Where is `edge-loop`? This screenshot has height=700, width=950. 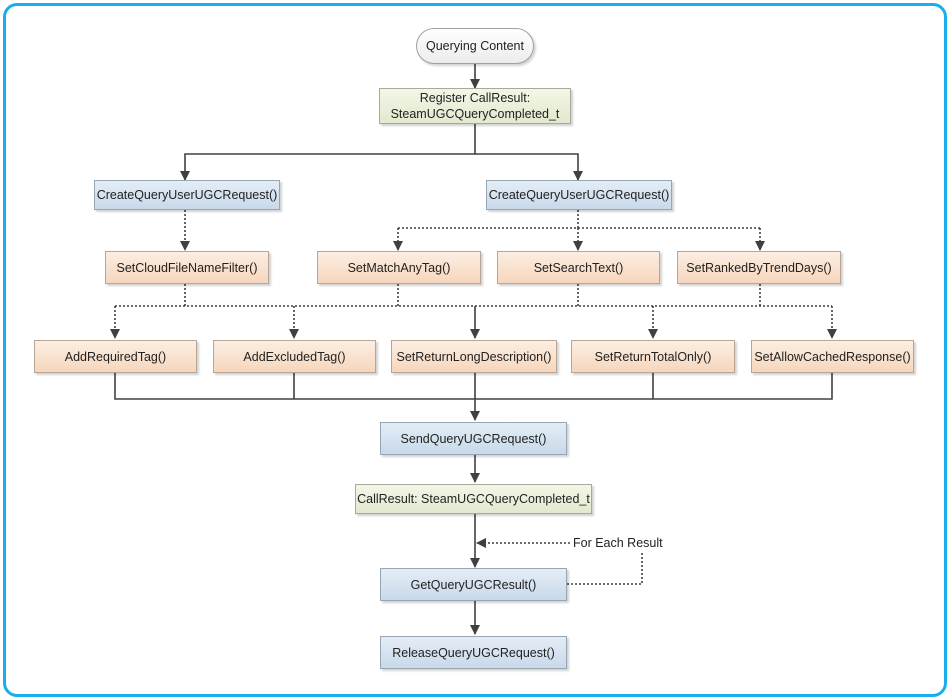
edge-loop is located at coordinates (605, 568).